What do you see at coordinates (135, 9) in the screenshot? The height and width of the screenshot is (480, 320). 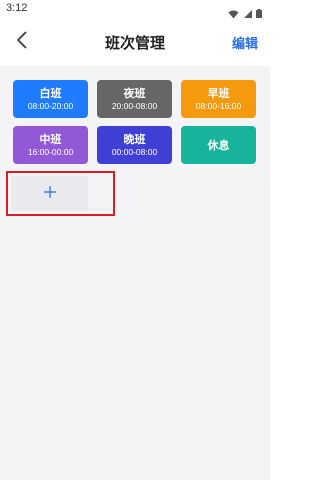 I see `status-bar: 3:12` at bounding box center [135, 9].